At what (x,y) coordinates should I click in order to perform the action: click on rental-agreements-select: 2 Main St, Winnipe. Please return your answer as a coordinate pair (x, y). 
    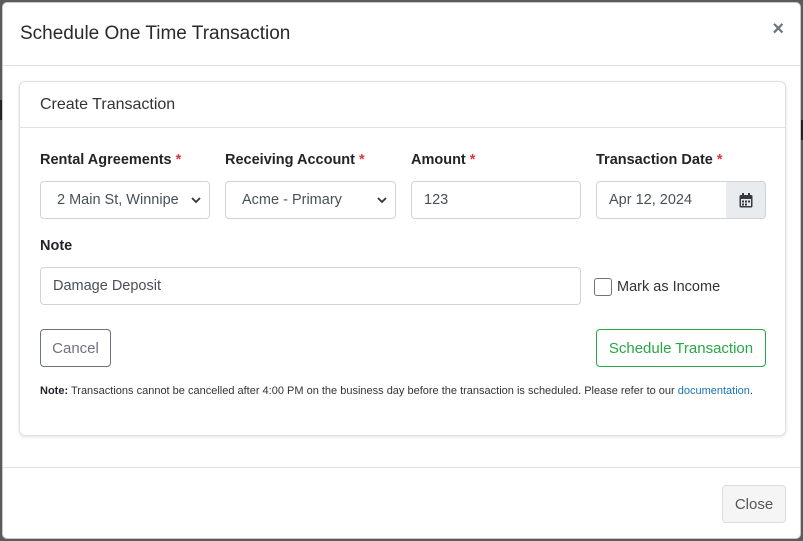
    Looking at the image, I should click on (125, 200).